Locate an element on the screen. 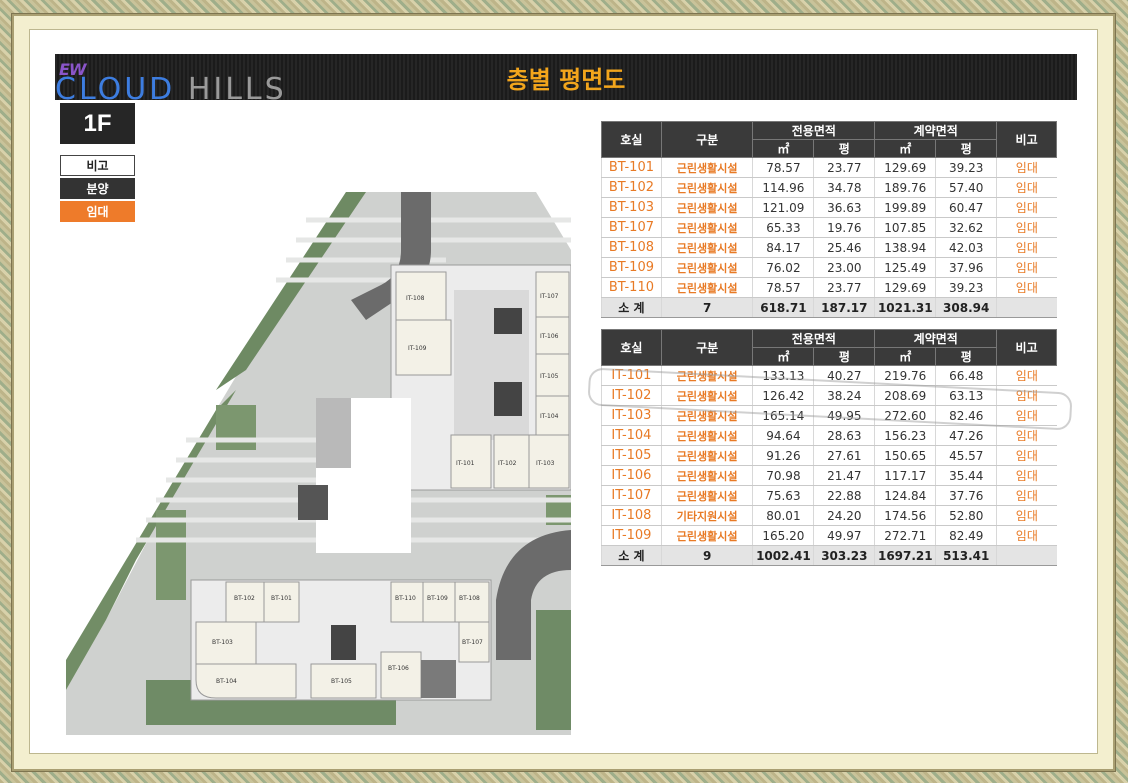 This screenshot has width=1128, height=783. cell-contract-pyeong: 37.76 is located at coordinates (966, 495).